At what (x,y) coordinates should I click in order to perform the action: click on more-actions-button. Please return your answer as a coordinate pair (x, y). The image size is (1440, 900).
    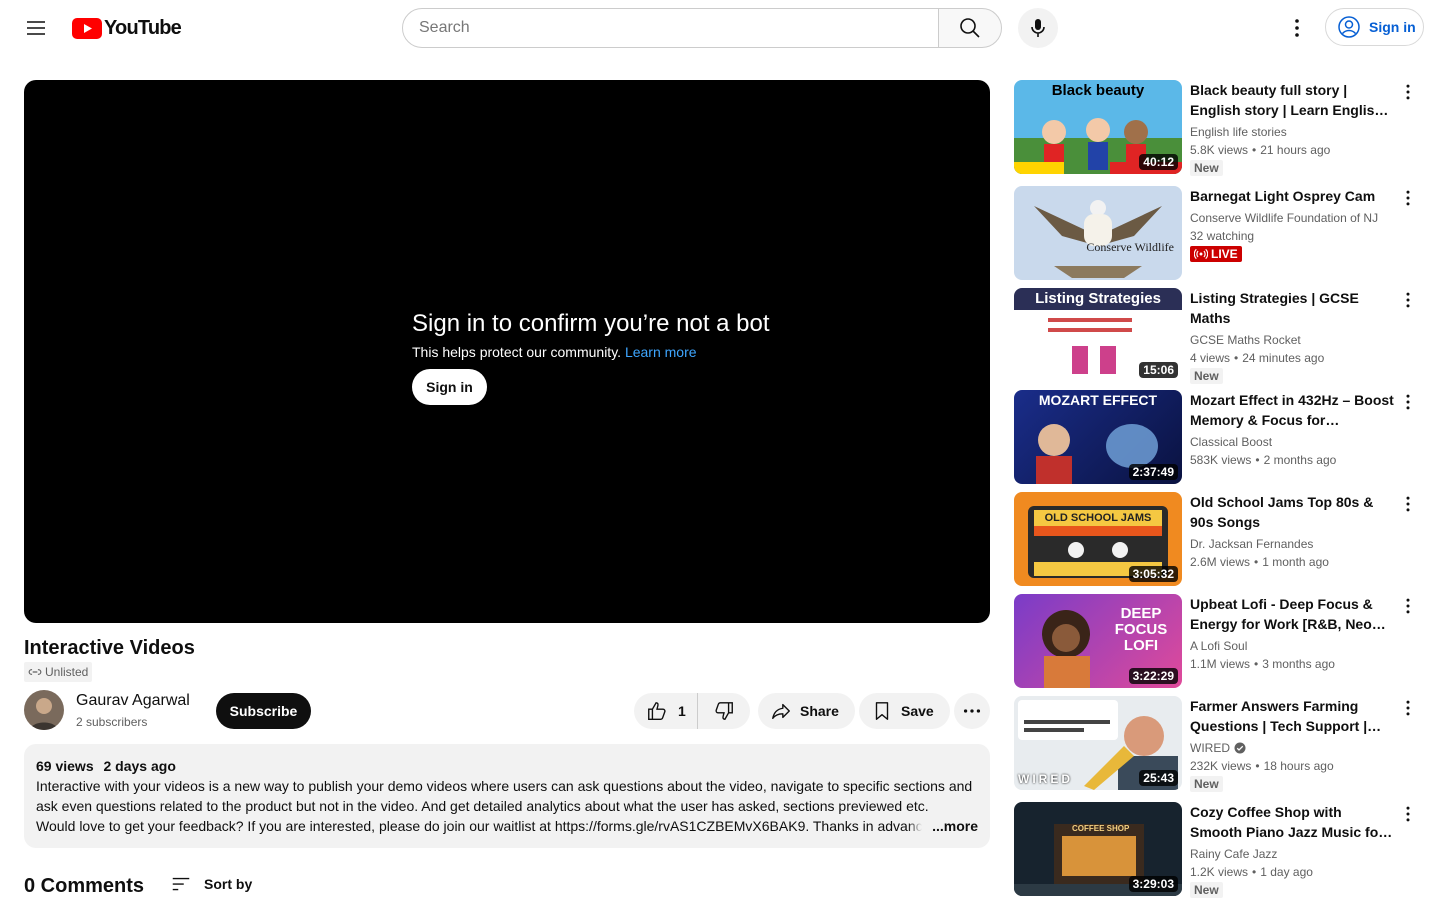
    Looking at the image, I should click on (972, 711).